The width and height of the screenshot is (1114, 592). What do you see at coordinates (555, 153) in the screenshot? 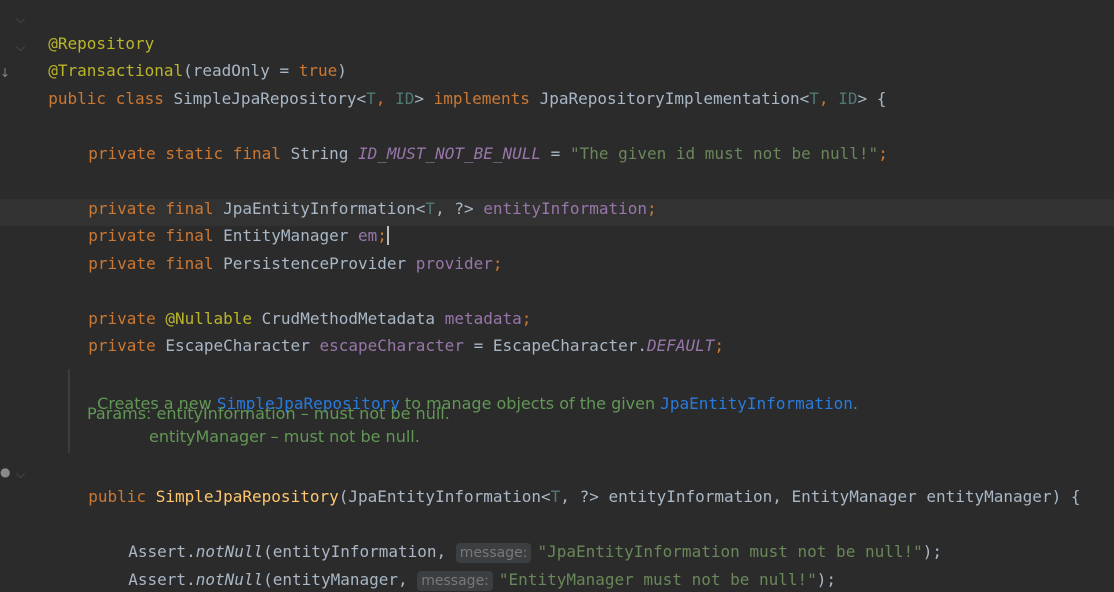
I see `code-text: =` at bounding box center [555, 153].